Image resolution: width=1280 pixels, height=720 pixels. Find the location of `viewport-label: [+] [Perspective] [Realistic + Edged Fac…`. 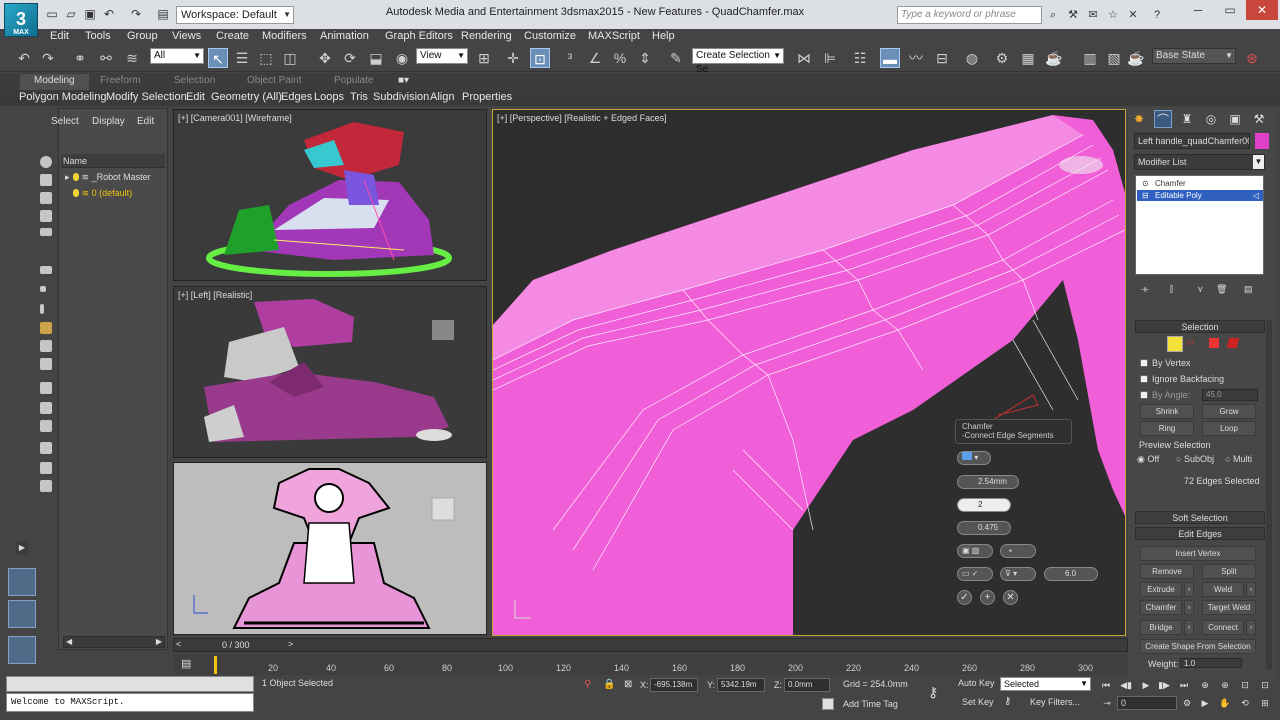

viewport-label: [+] [Perspective] [Realistic + Edged Fac… is located at coordinates (582, 118).